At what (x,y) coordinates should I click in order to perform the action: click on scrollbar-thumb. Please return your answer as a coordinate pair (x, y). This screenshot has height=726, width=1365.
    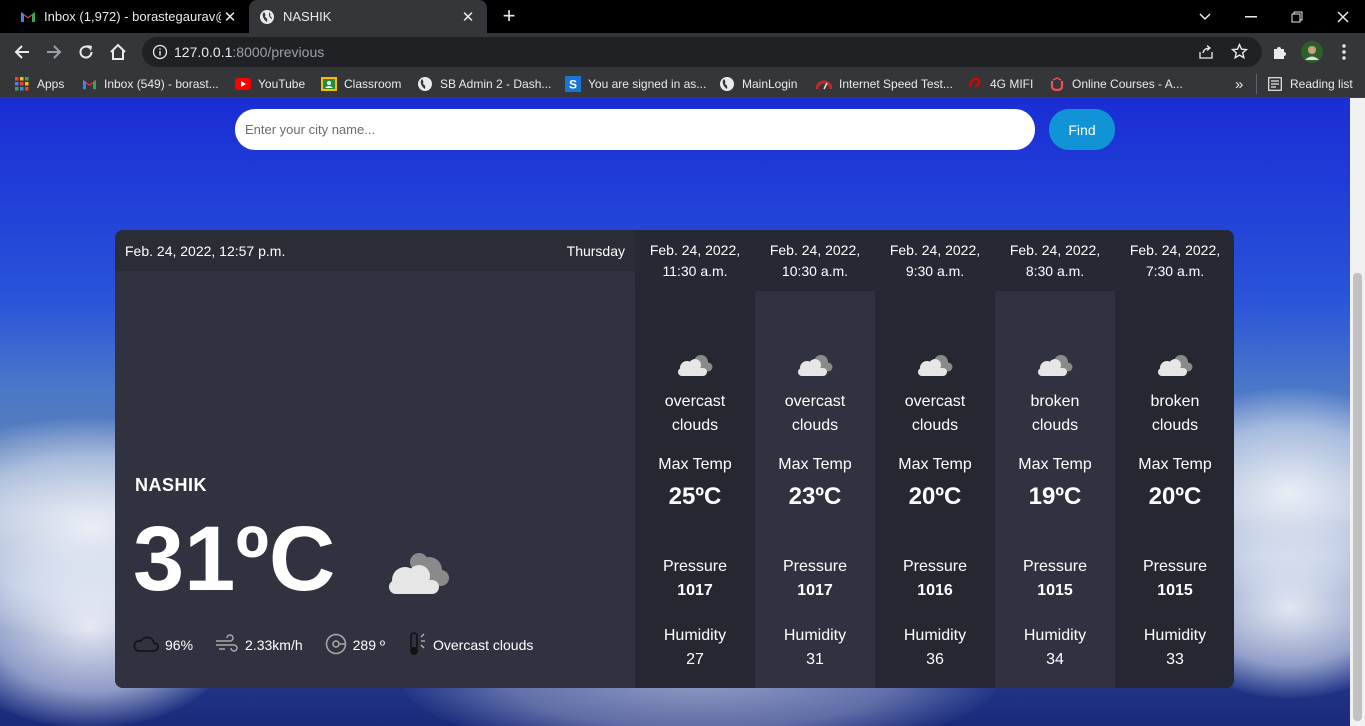
    Looking at the image, I should click on (1357, 497).